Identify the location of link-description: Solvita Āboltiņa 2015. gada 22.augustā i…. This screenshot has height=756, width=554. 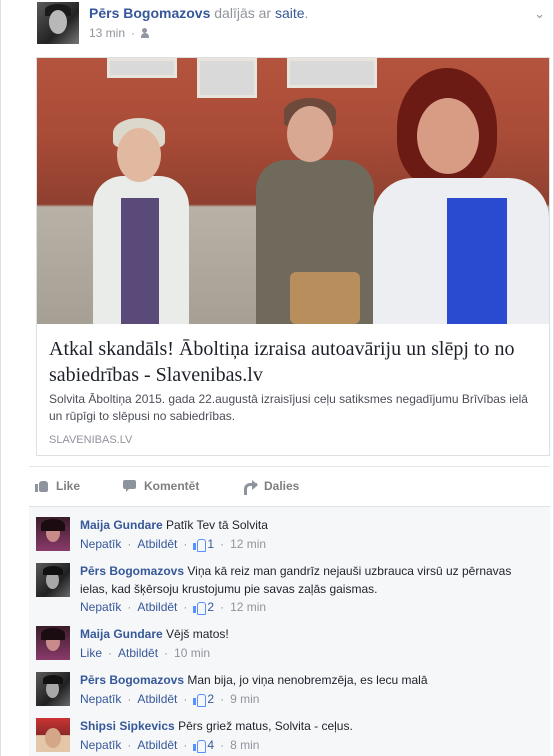
(288, 407).